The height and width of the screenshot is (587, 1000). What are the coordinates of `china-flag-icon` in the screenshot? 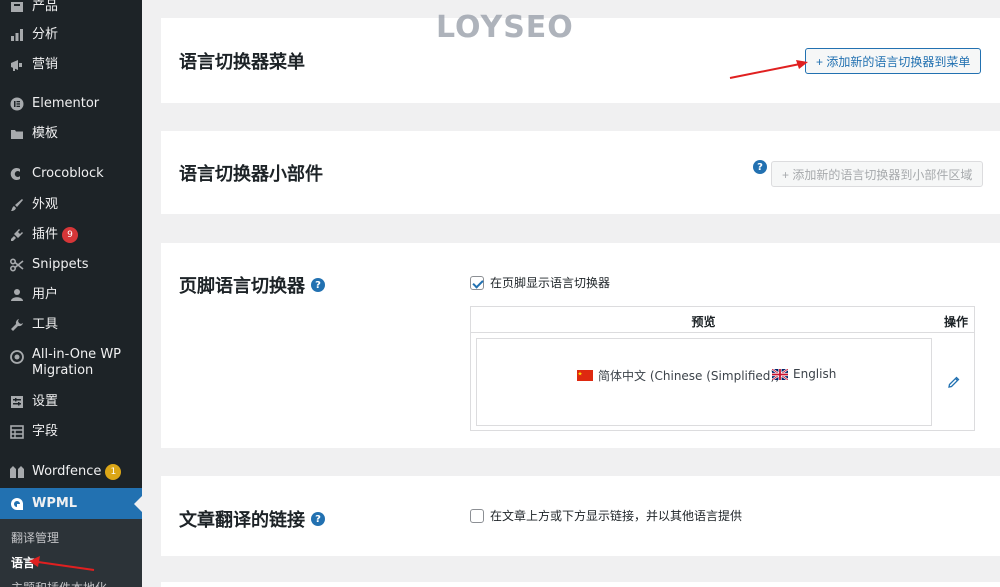 It's located at (585, 375).